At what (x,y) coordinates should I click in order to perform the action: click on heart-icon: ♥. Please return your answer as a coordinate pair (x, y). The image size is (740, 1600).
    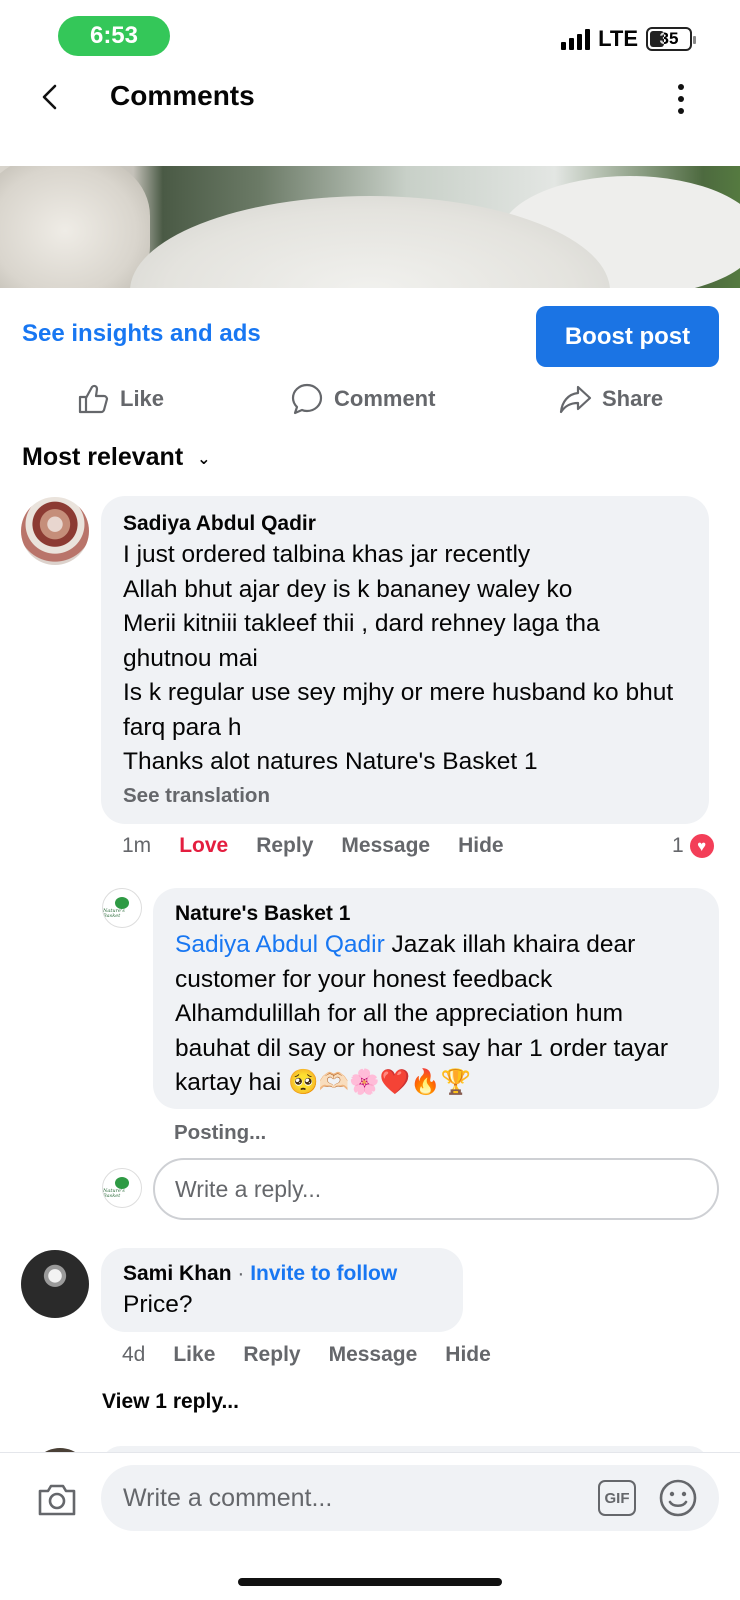
    Looking at the image, I should click on (701, 846).